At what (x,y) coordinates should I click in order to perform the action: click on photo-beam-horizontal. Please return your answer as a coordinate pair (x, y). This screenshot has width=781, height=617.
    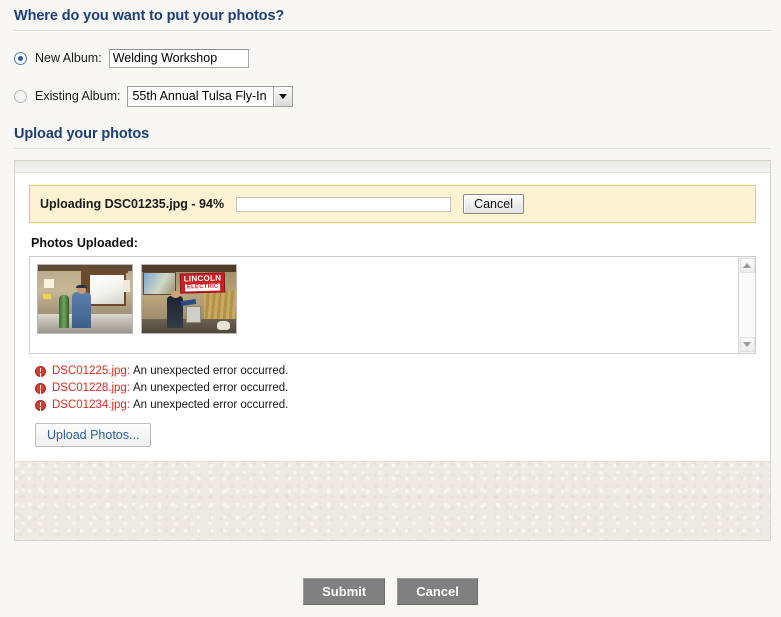
    Looking at the image, I should click on (105, 271).